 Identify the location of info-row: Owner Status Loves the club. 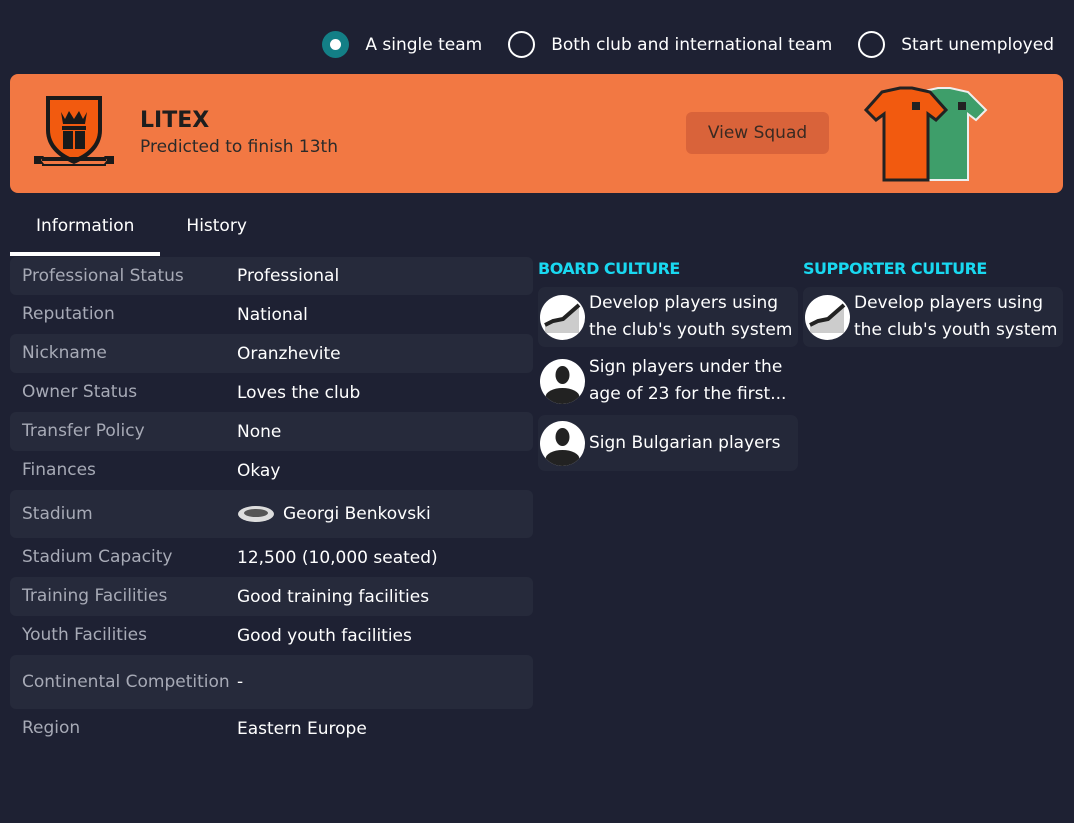
(191, 392).